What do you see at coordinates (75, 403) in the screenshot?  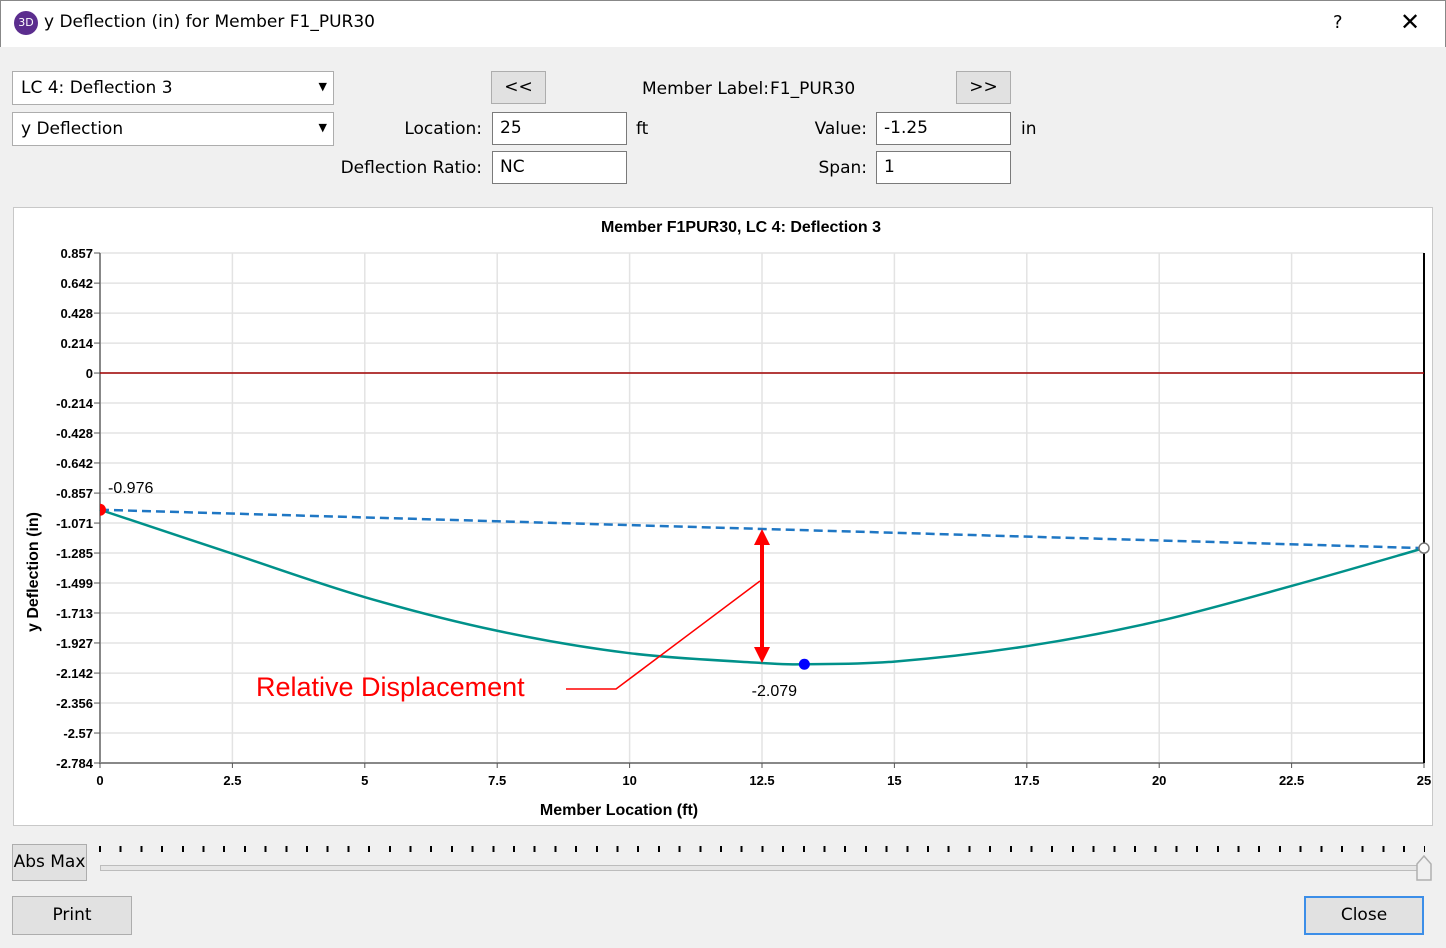 I see `y-tick-label: -0.214` at bounding box center [75, 403].